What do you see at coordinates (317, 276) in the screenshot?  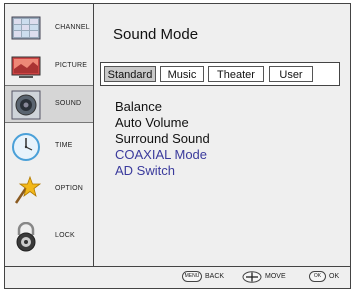 I see `ok-key-icon: OK` at bounding box center [317, 276].